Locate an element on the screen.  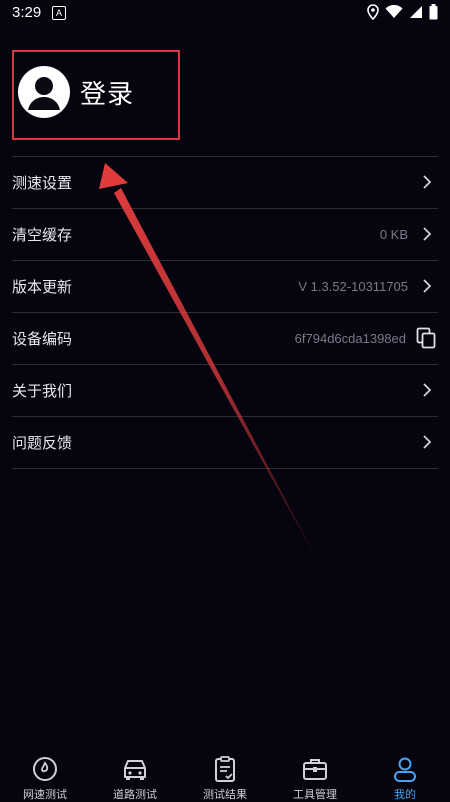
signal-icon is located at coordinates (416, 12).